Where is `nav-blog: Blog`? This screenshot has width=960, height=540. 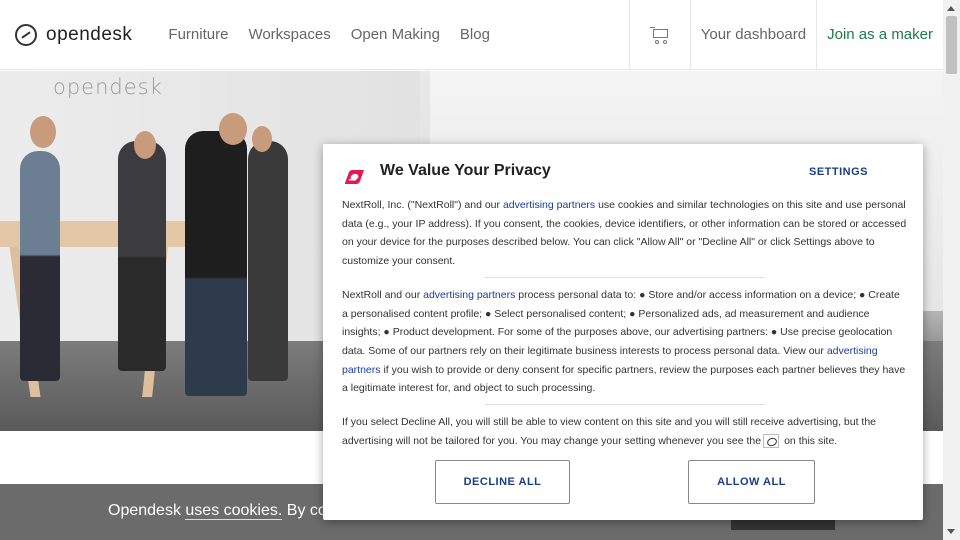
nav-blog: Blog is located at coordinates (475, 34).